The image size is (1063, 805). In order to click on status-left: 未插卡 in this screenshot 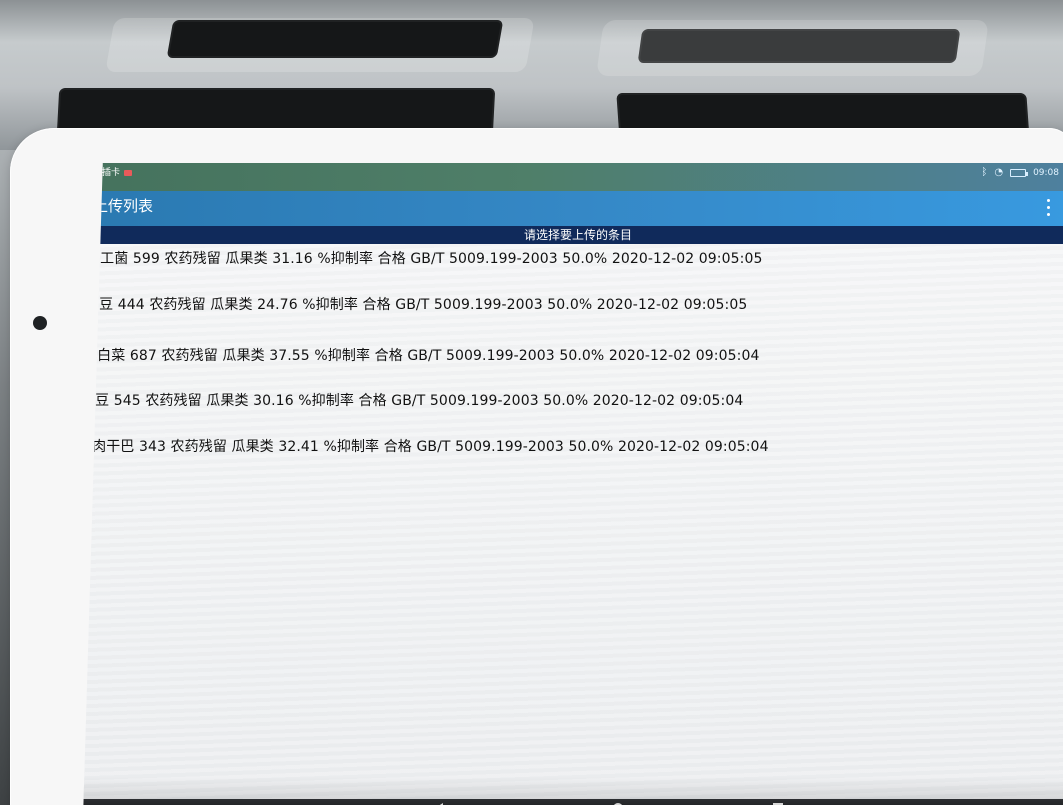, I will do `click(113, 173)`.